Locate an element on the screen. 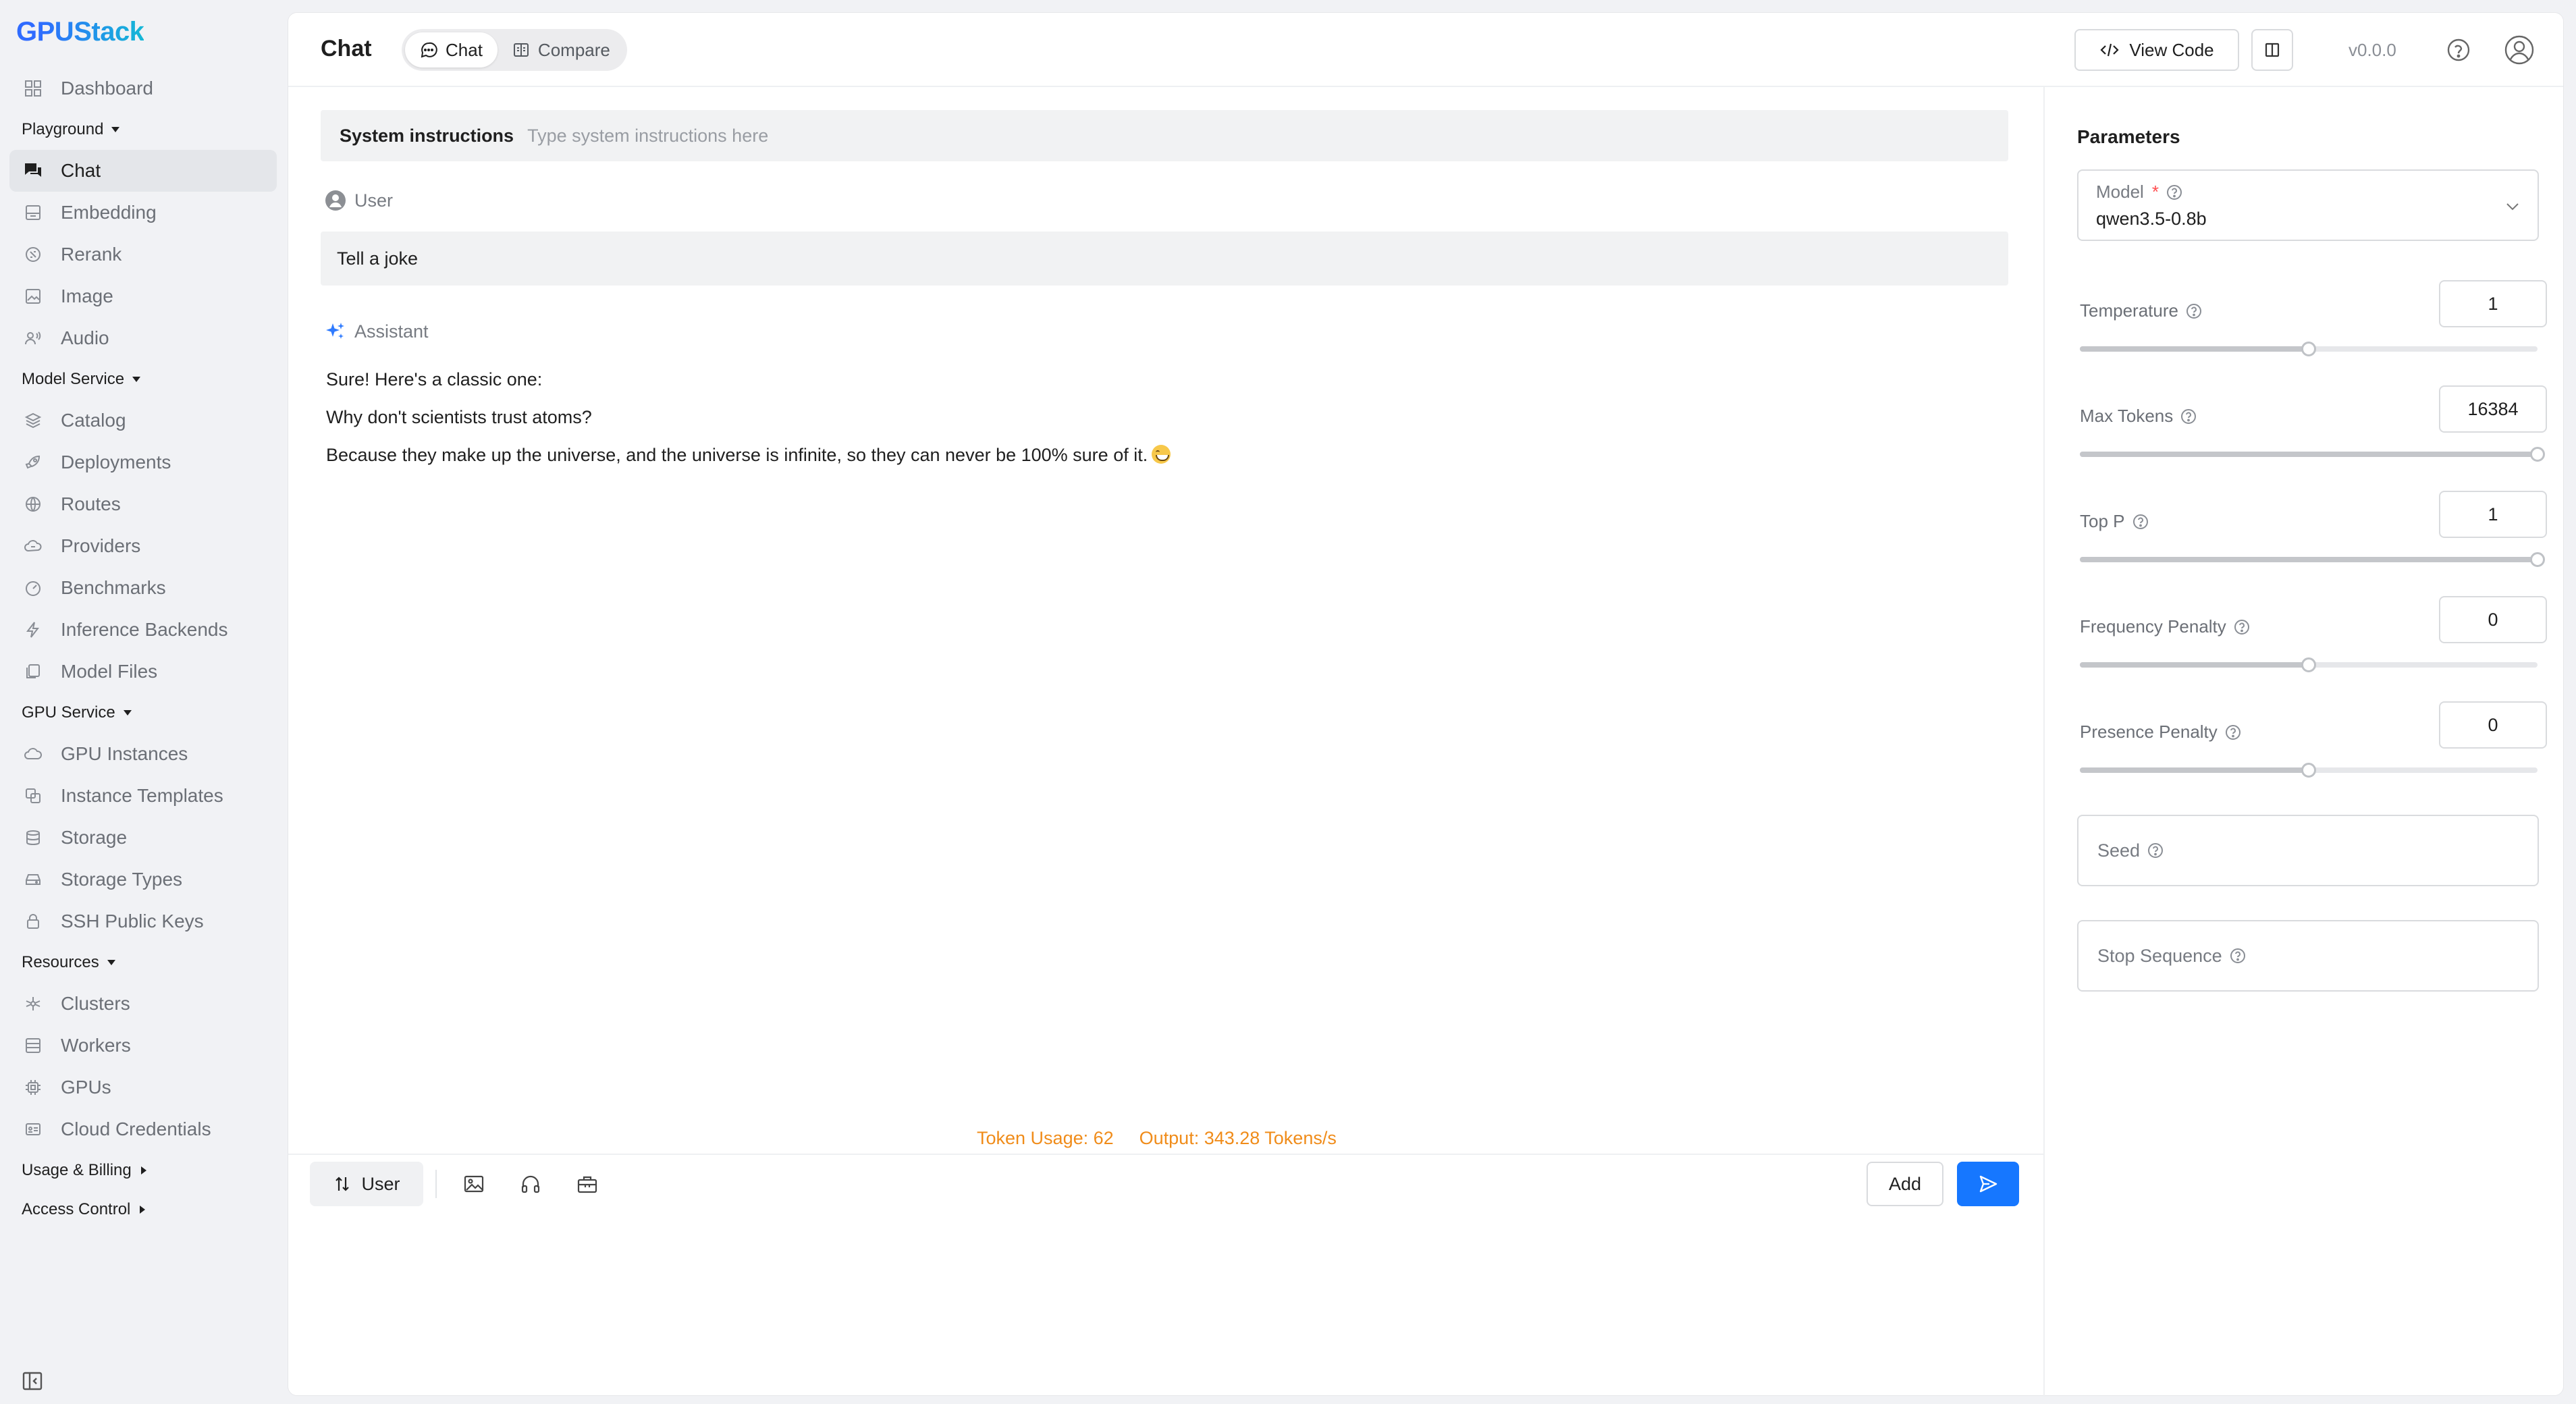 The image size is (2576, 1404). role-switch-button: User is located at coordinates (366, 1184).